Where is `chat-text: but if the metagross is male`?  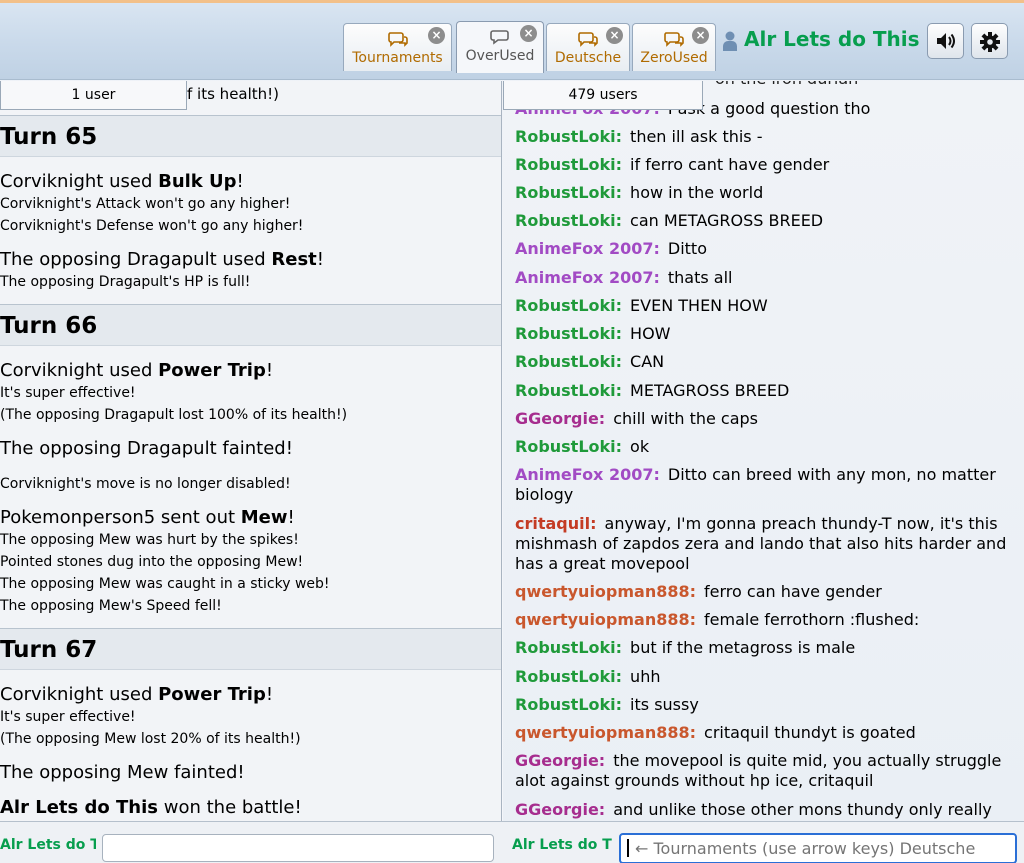 chat-text: but if the metagross is male is located at coordinates (743, 647).